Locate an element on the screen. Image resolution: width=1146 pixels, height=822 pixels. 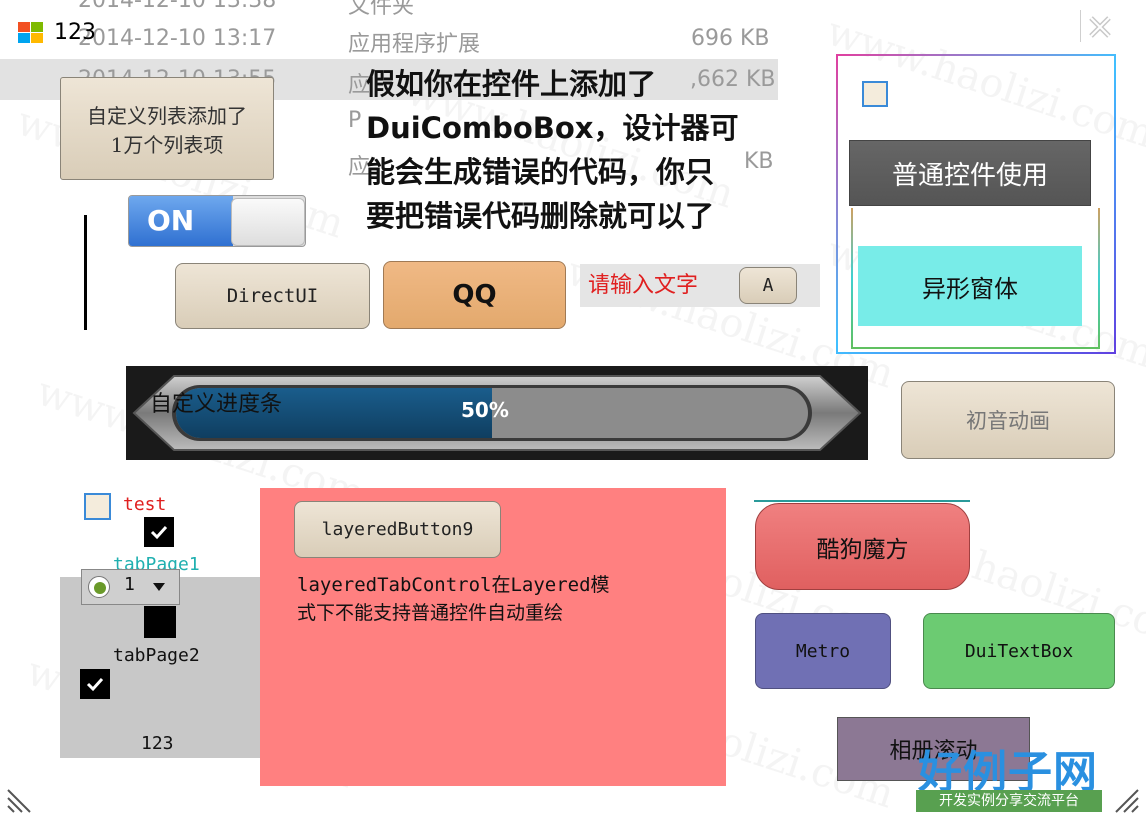
shaped-window-button-label: 异形窗体 is located at coordinates (970, 288).